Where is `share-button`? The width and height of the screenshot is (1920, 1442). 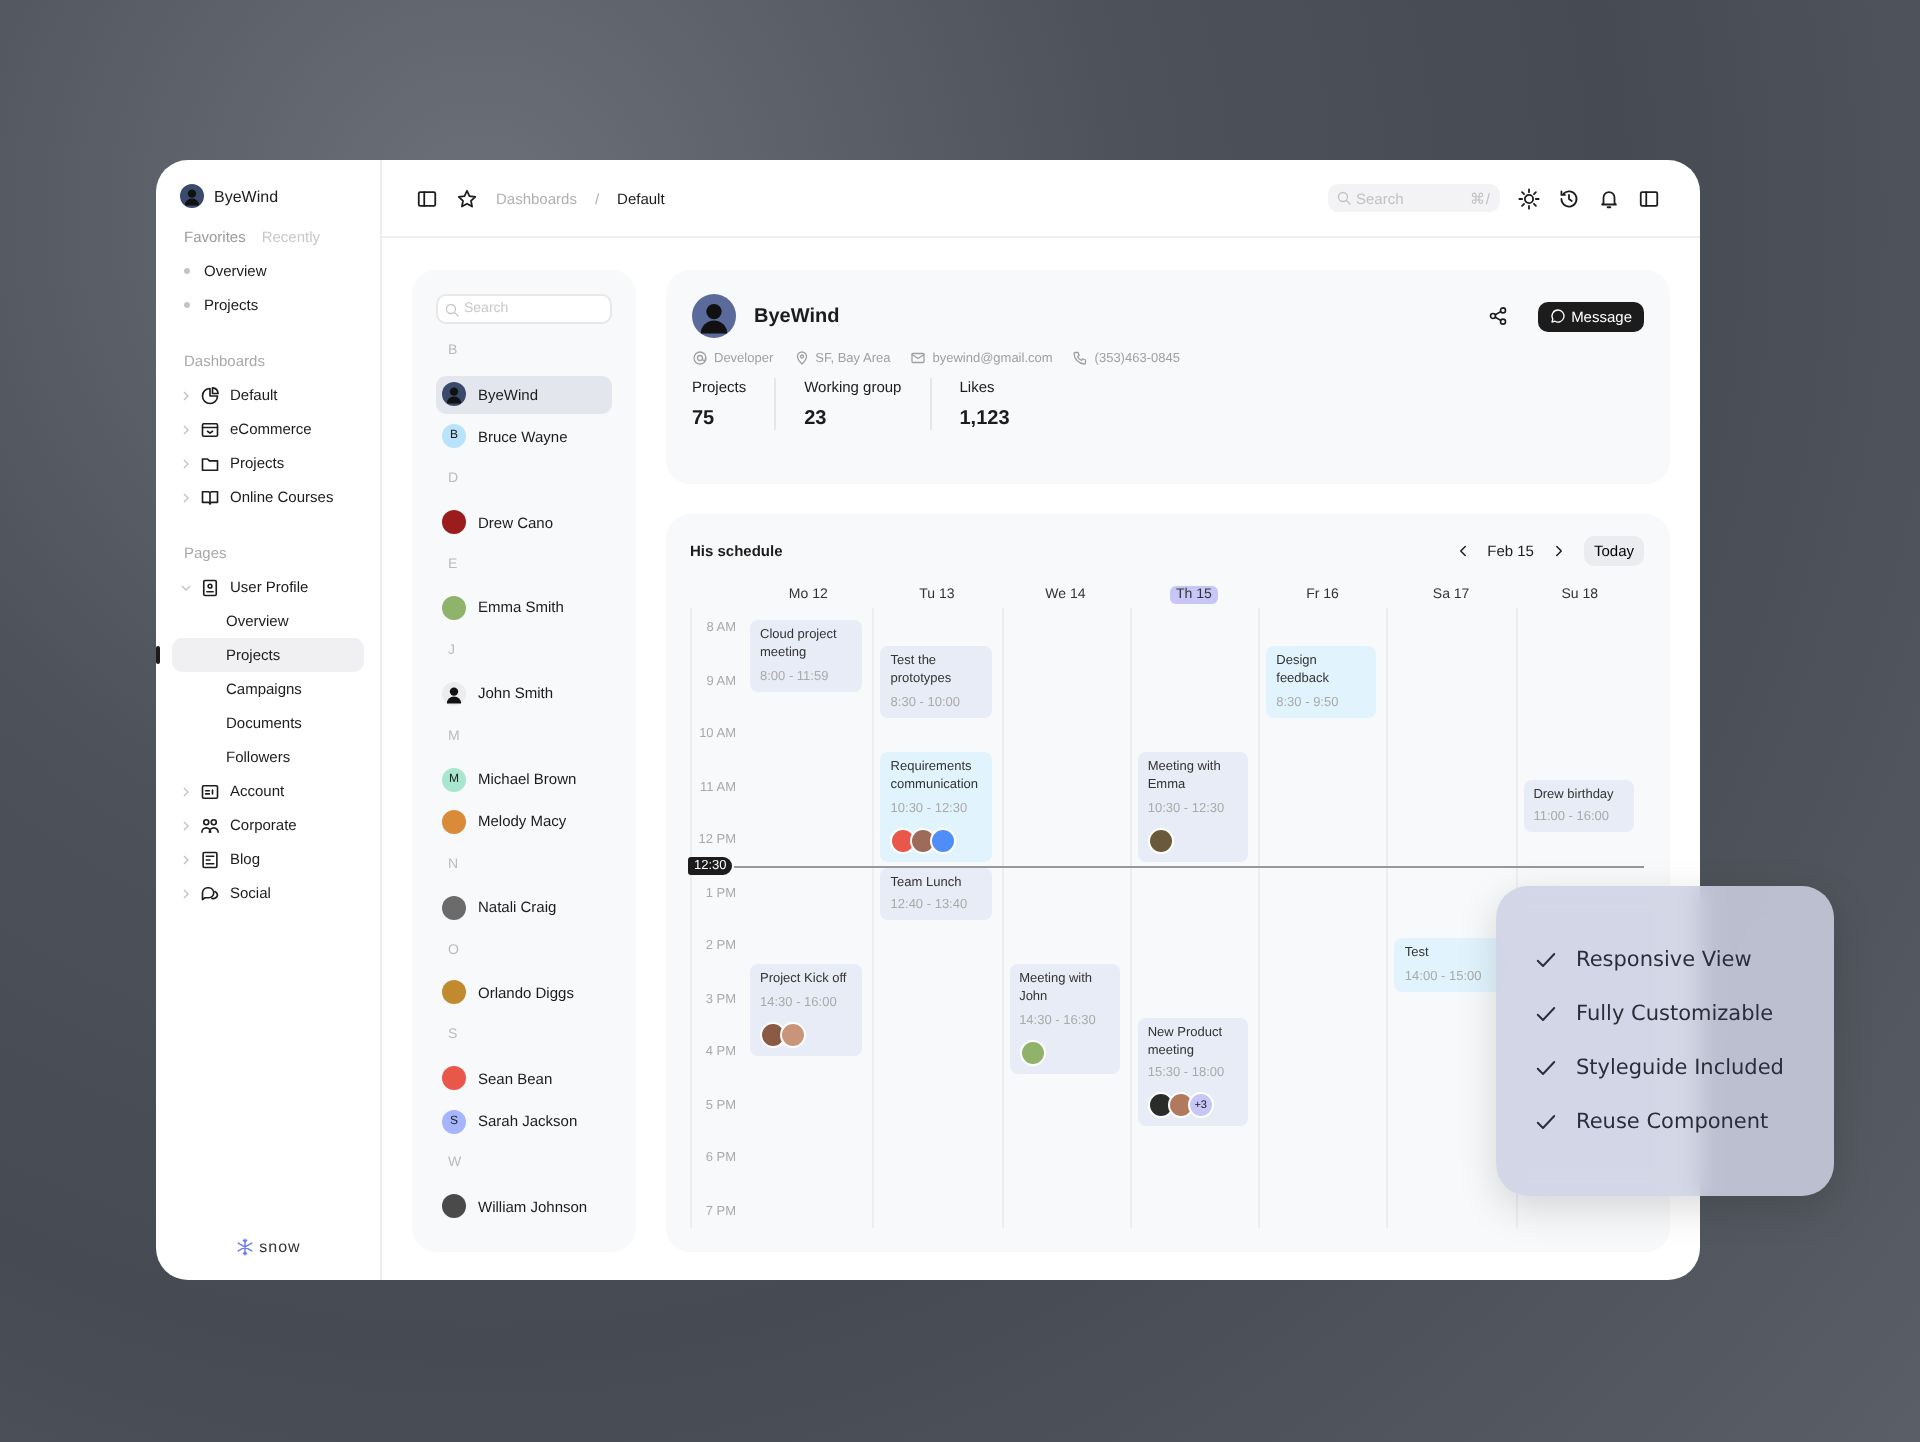
share-button is located at coordinates (1497, 316).